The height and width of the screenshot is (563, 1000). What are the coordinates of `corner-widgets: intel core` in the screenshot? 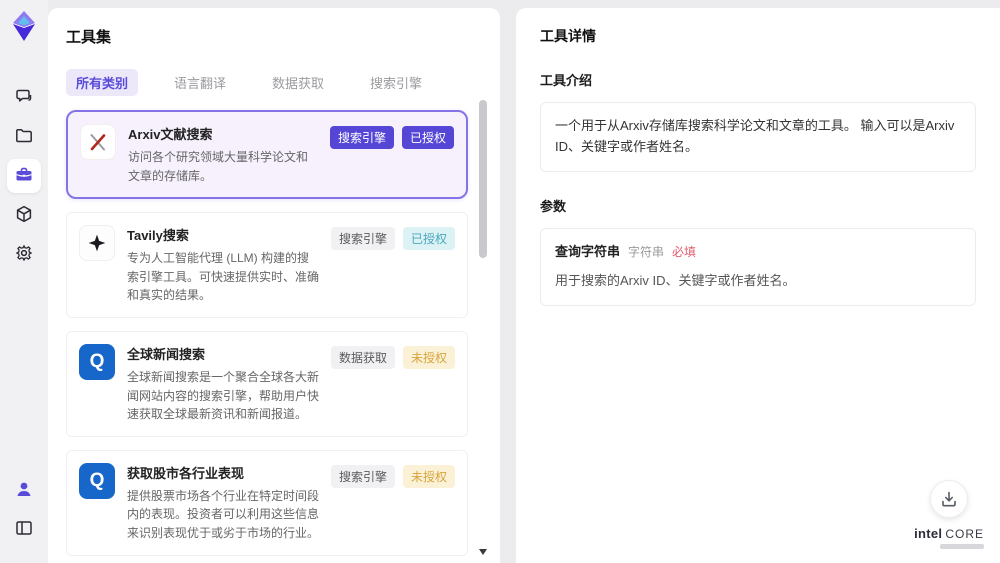 It's located at (949, 514).